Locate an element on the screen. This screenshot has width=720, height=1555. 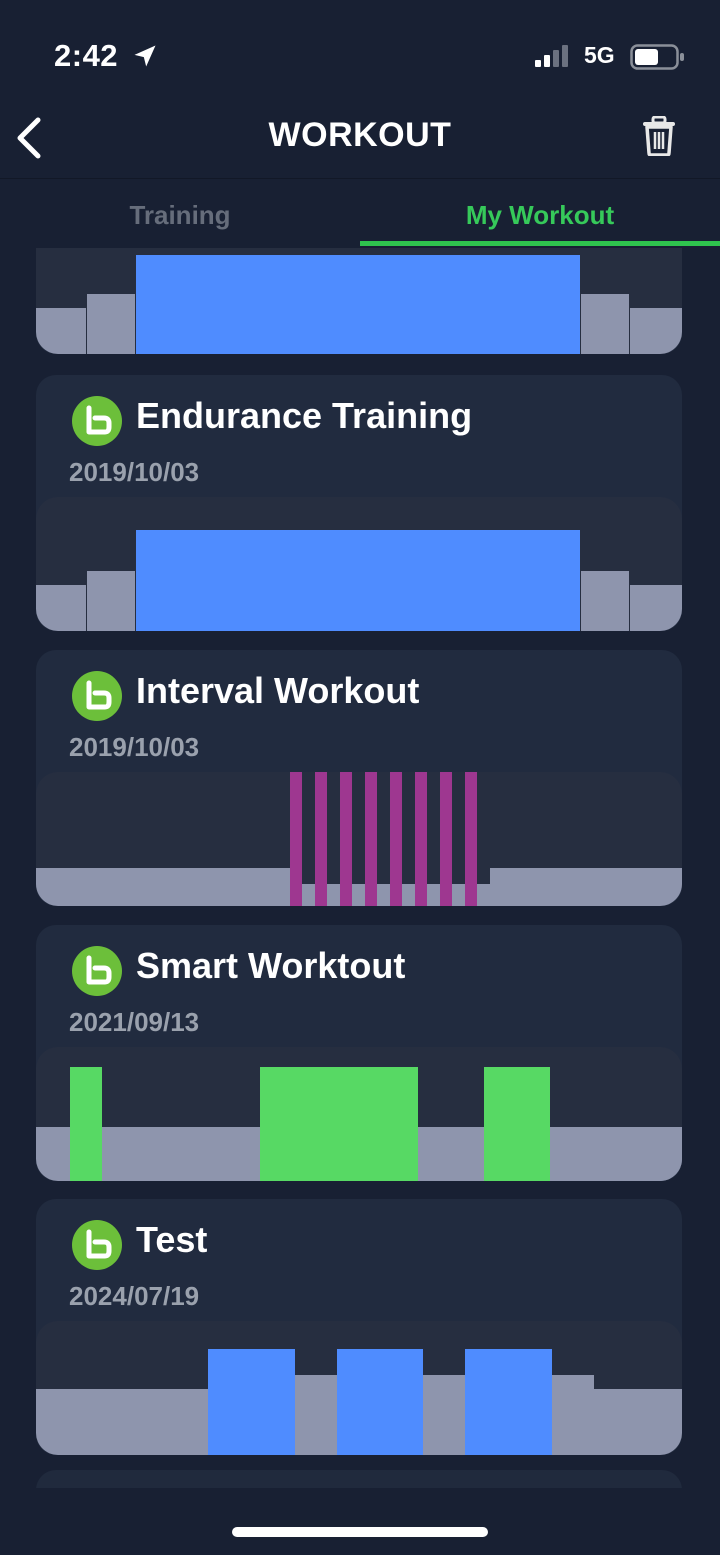
workout-card: Test 2024/07/19 is located at coordinates (359, 1327).